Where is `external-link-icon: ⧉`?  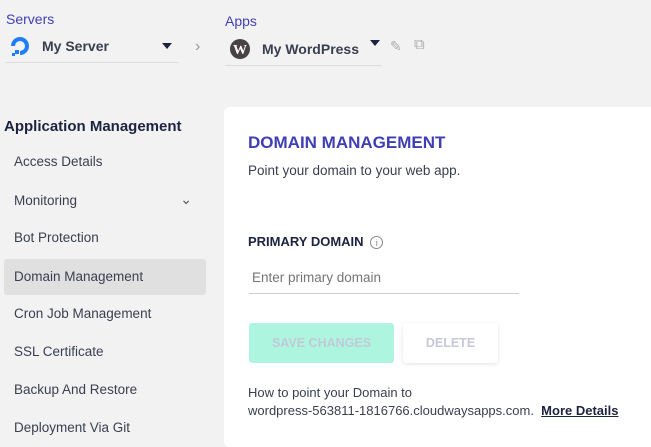
external-link-icon: ⧉ is located at coordinates (419, 44).